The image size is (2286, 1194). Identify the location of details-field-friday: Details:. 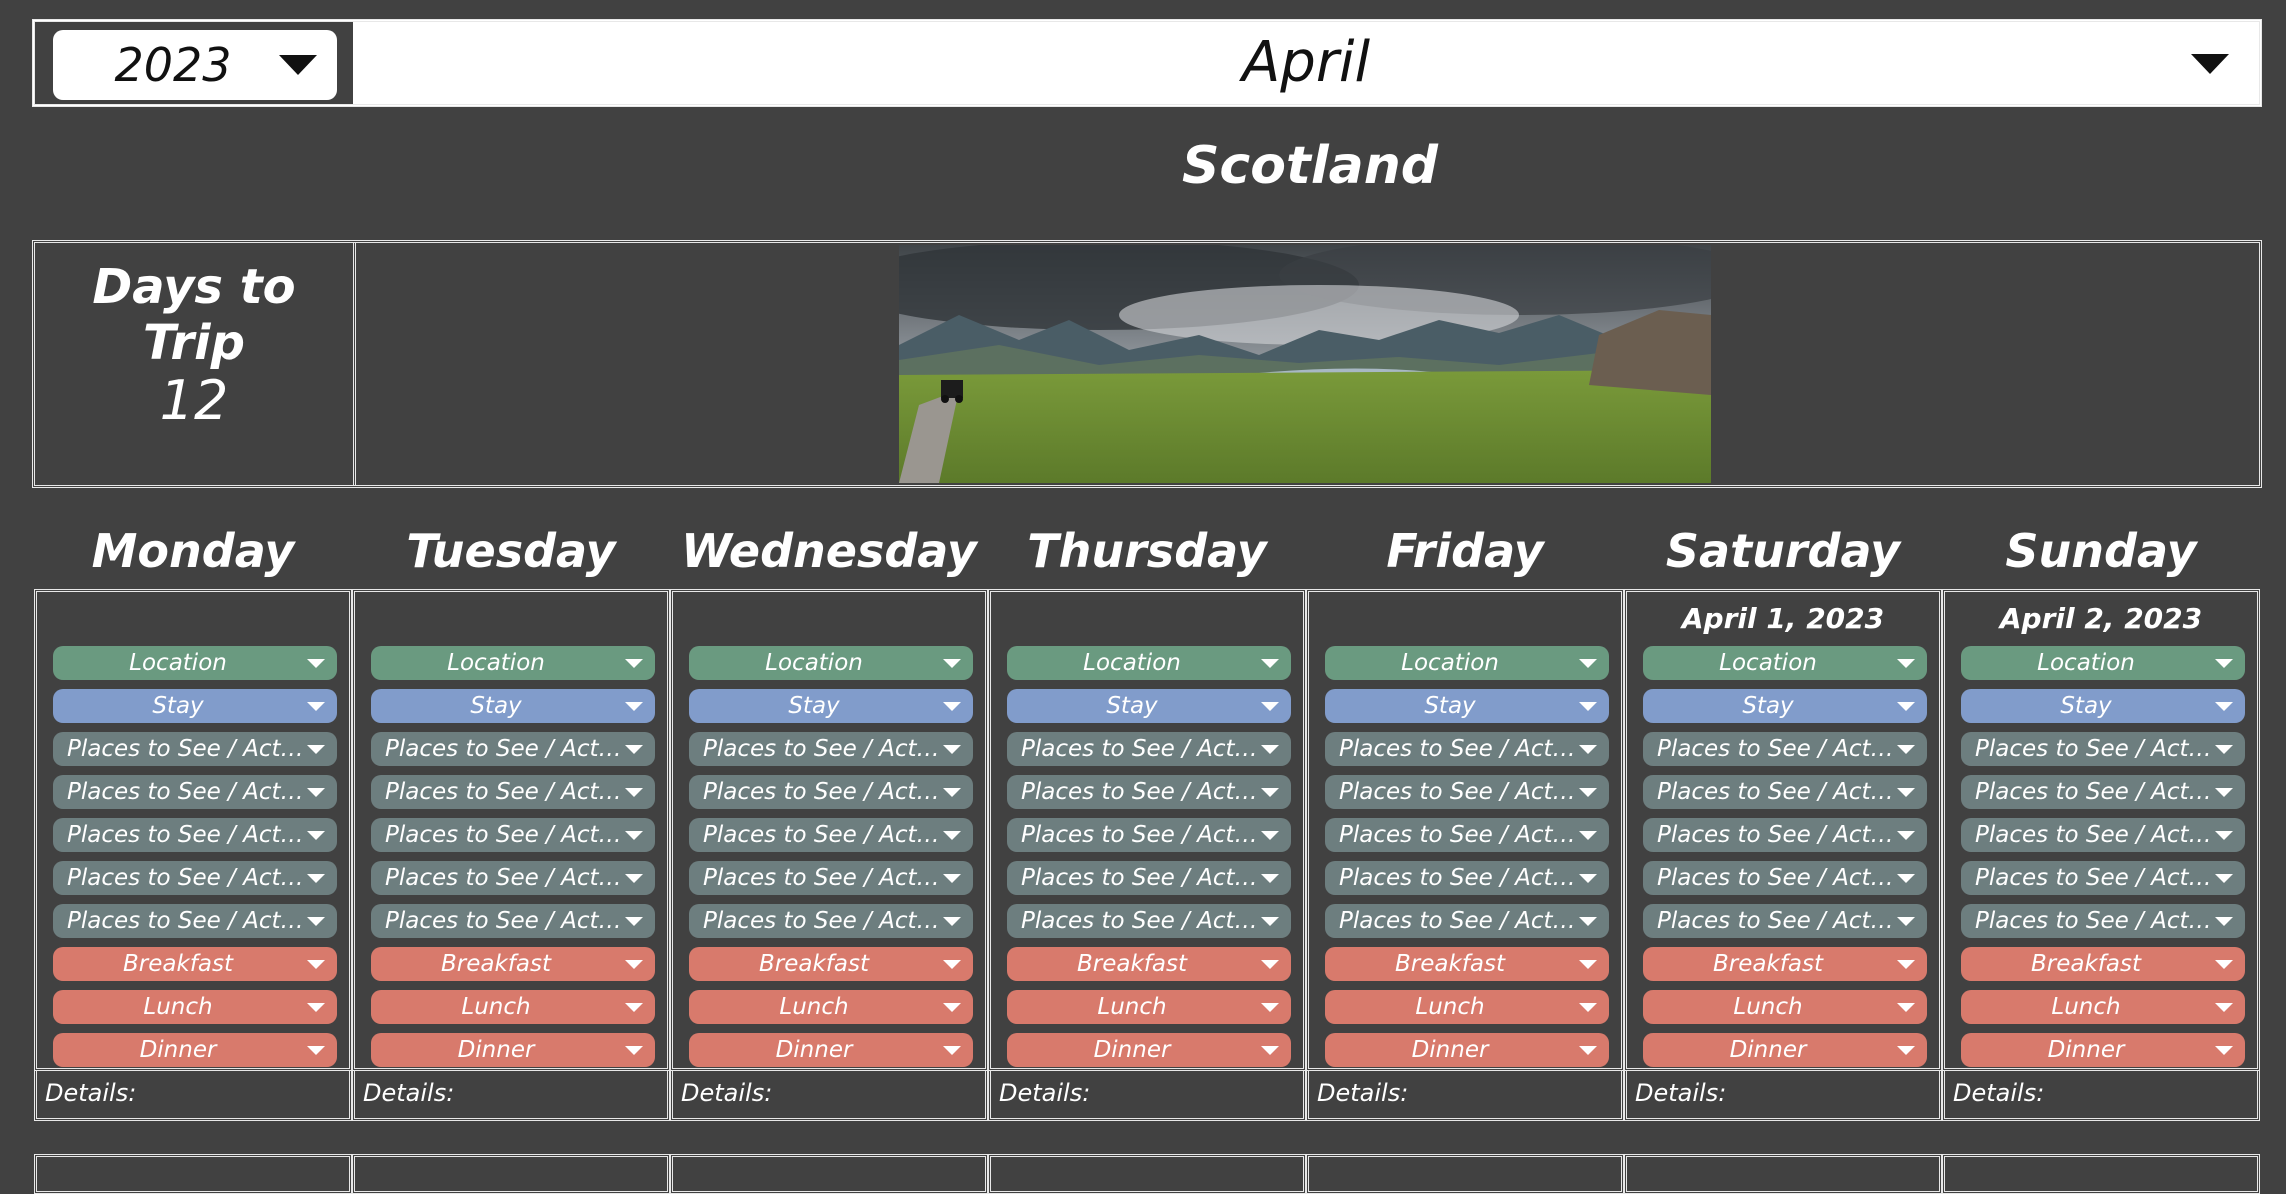
(1465, 1096).